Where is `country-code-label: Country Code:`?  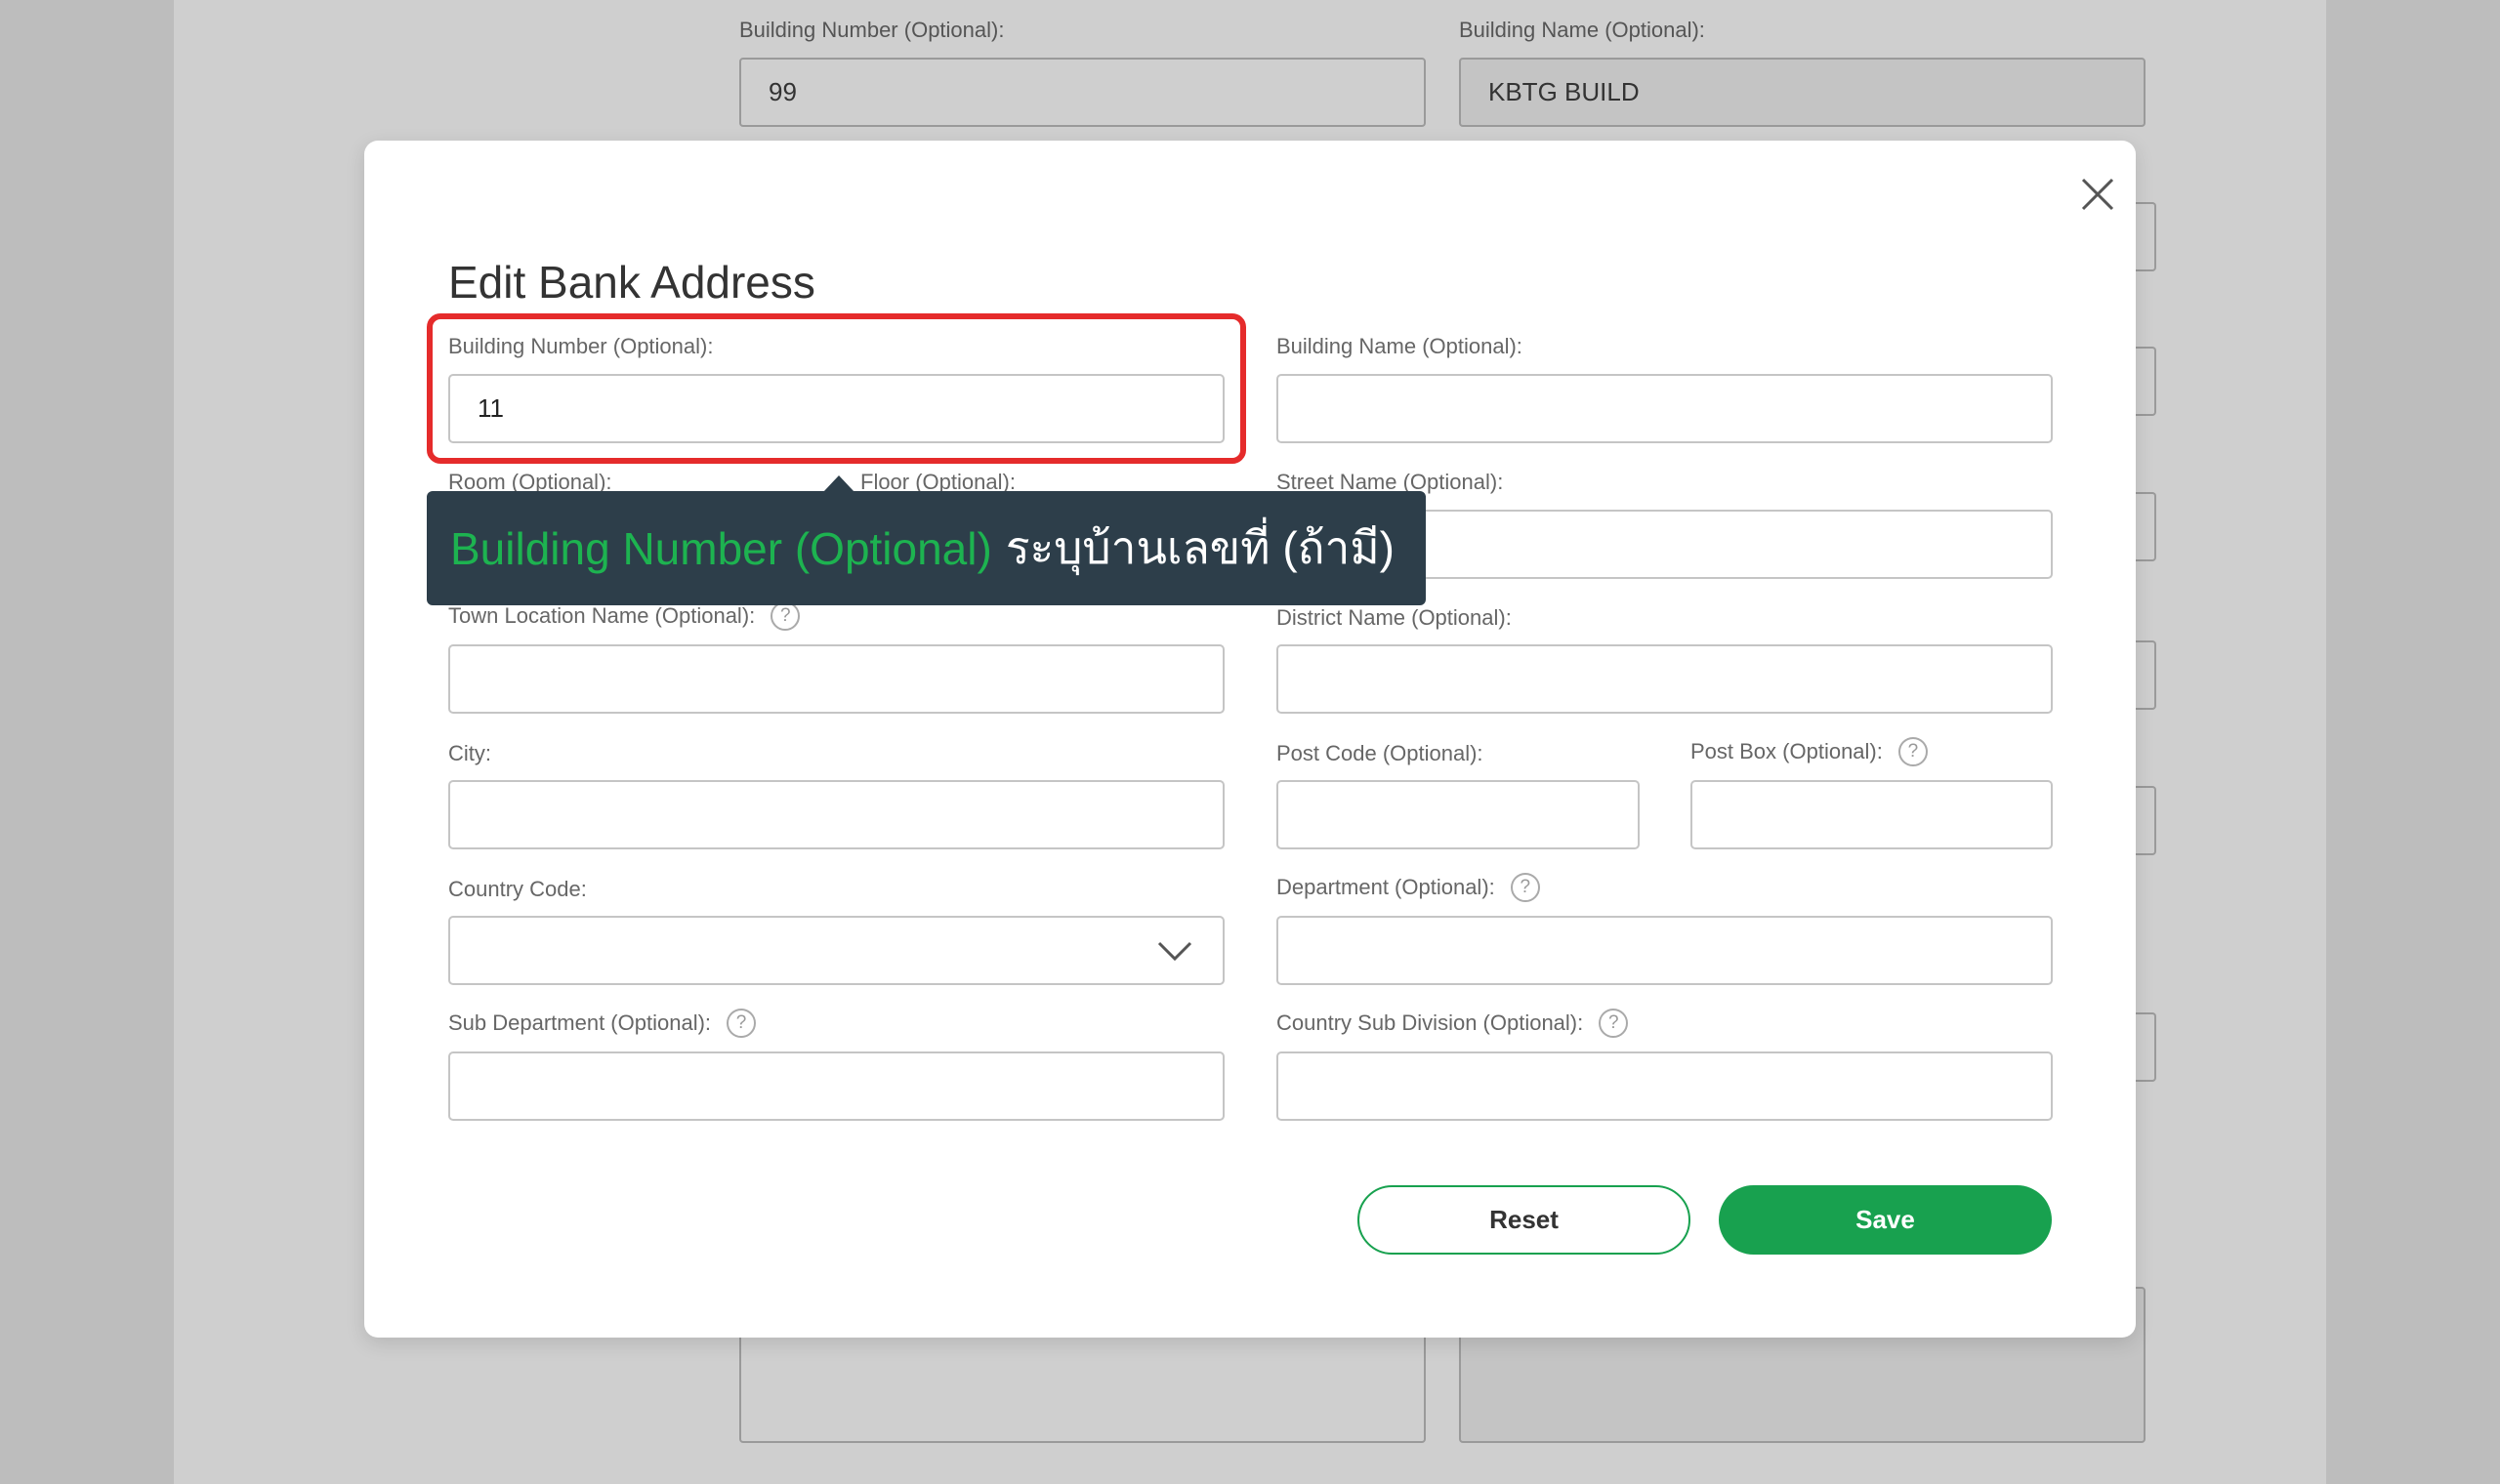
country-code-label: Country Code: is located at coordinates (517, 889).